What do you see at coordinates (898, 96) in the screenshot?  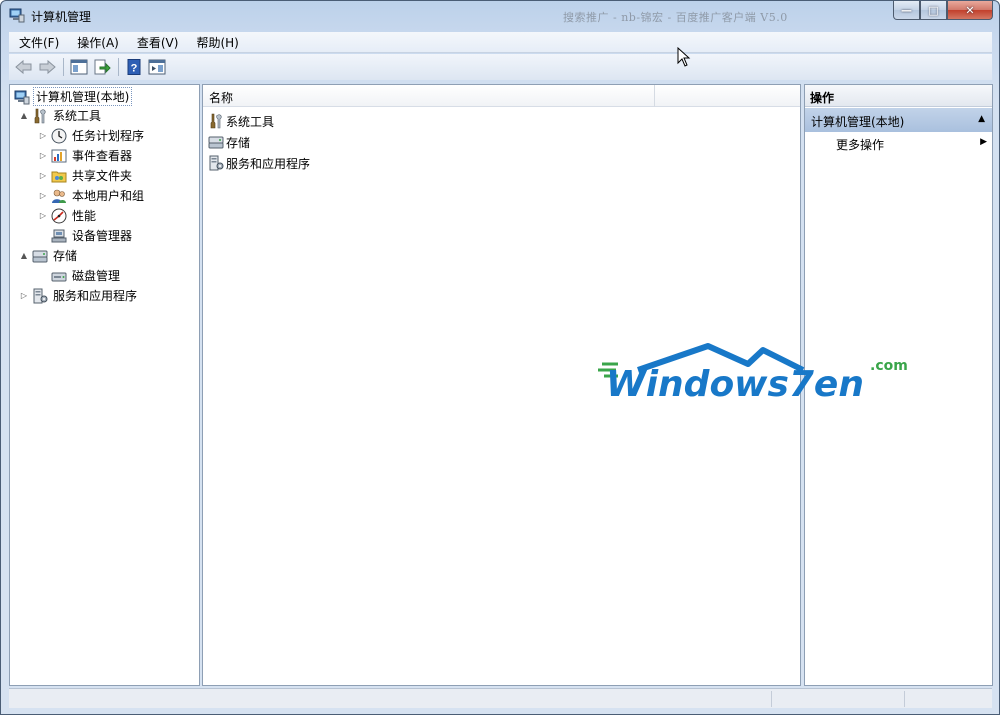 I see `action-pane-title: 操作` at bounding box center [898, 96].